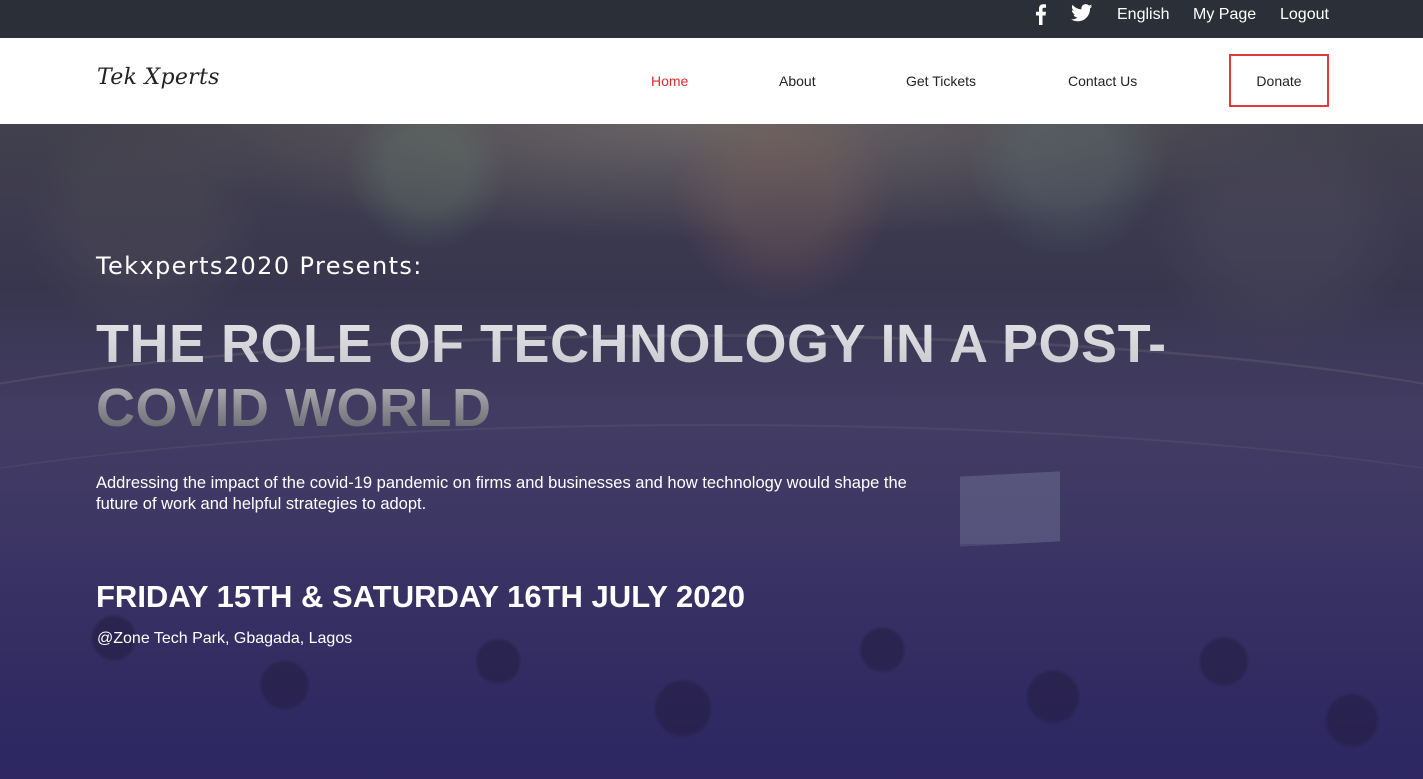  Describe the element at coordinates (941, 81) in the screenshot. I see `nav-item-get-tickets: Get Tickets` at that location.